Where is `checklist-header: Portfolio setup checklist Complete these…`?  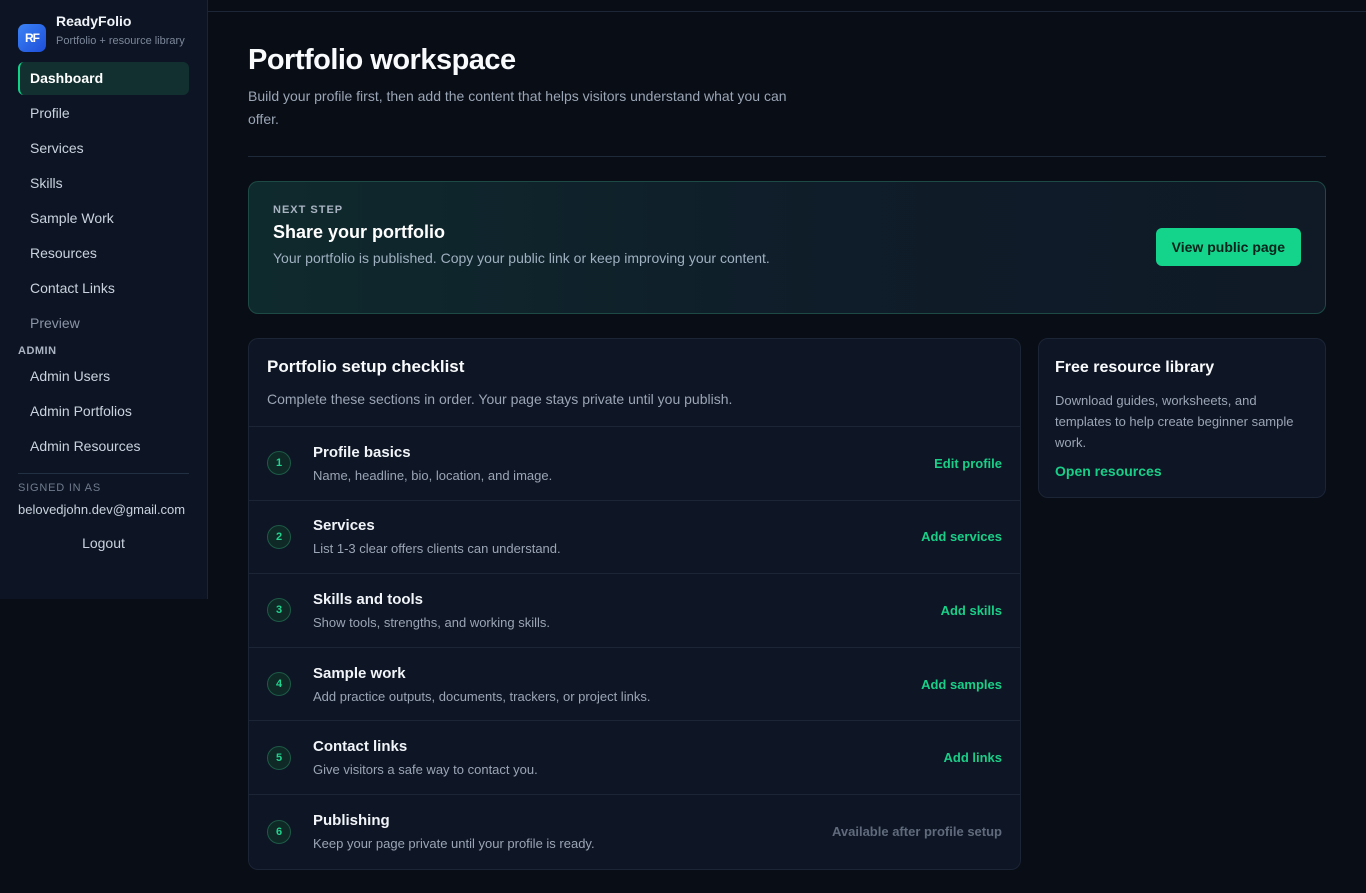 checklist-header: Portfolio setup checklist Complete these… is located at coordinates (634, 383).